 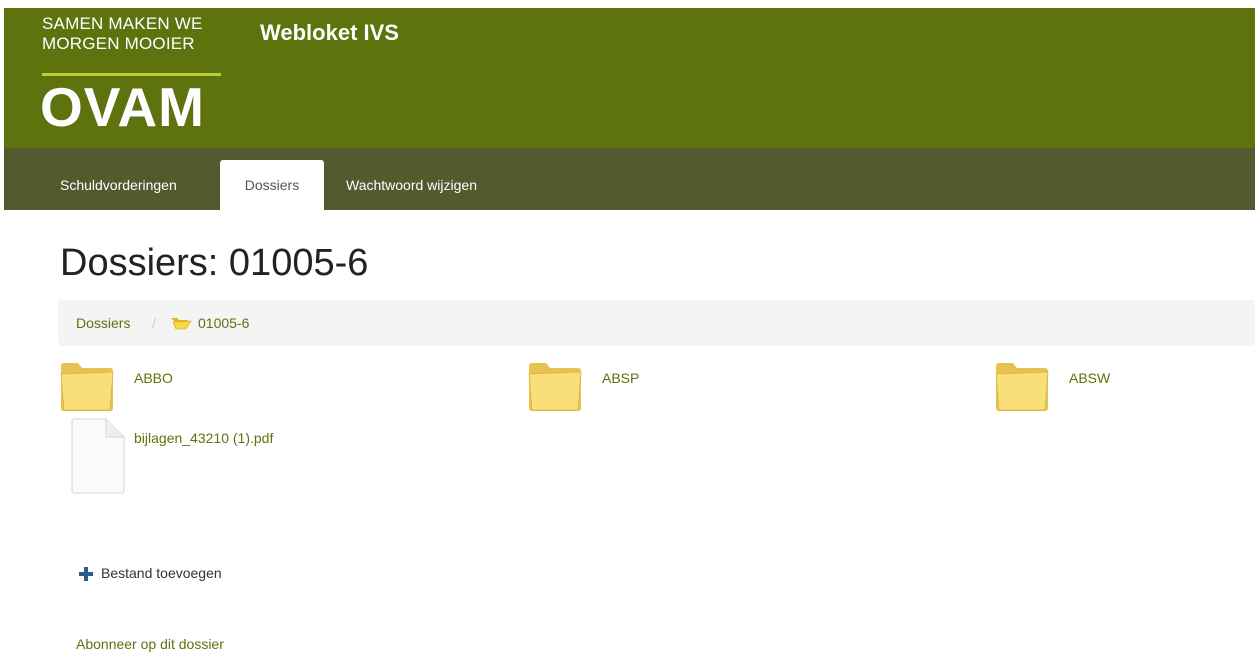 I want to click on plus-icon, so click(x=86, y=574).